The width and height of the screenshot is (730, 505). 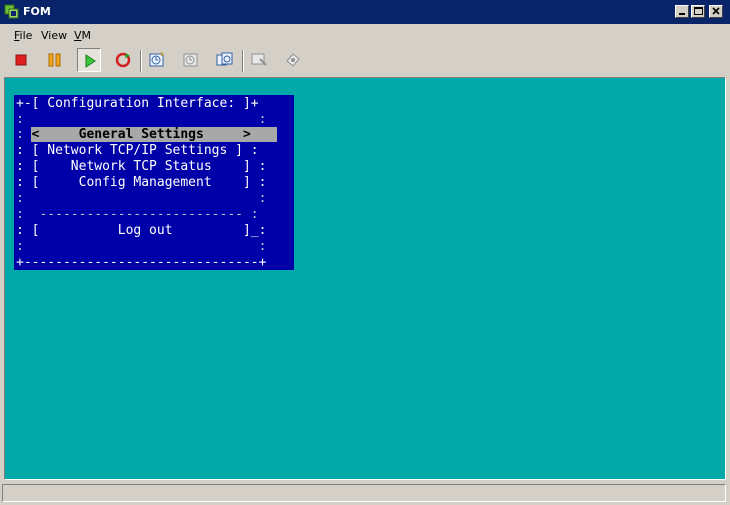 I want to click on snapshot-manager-icon, so click(x=224, y=59).